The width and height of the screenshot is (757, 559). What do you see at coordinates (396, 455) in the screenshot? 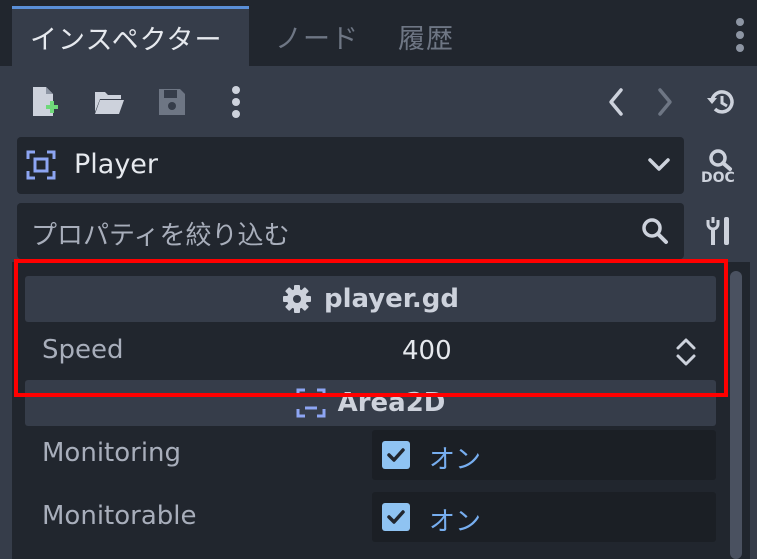
I see `monitoring-checkbox` at bounding box center [396, 455].